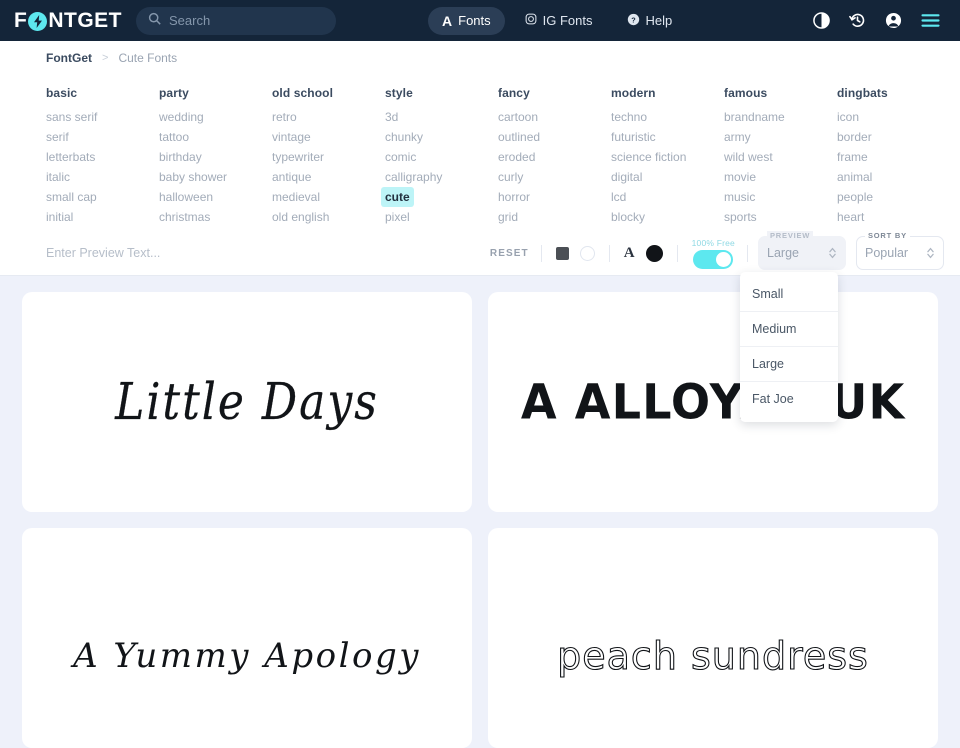 The height and width of the screenshot is (748, 960). What do you see at coordinates (754, 117) in the screenshot?
I see `category-item-brandname: brandname` at bounding box center [754, 117].